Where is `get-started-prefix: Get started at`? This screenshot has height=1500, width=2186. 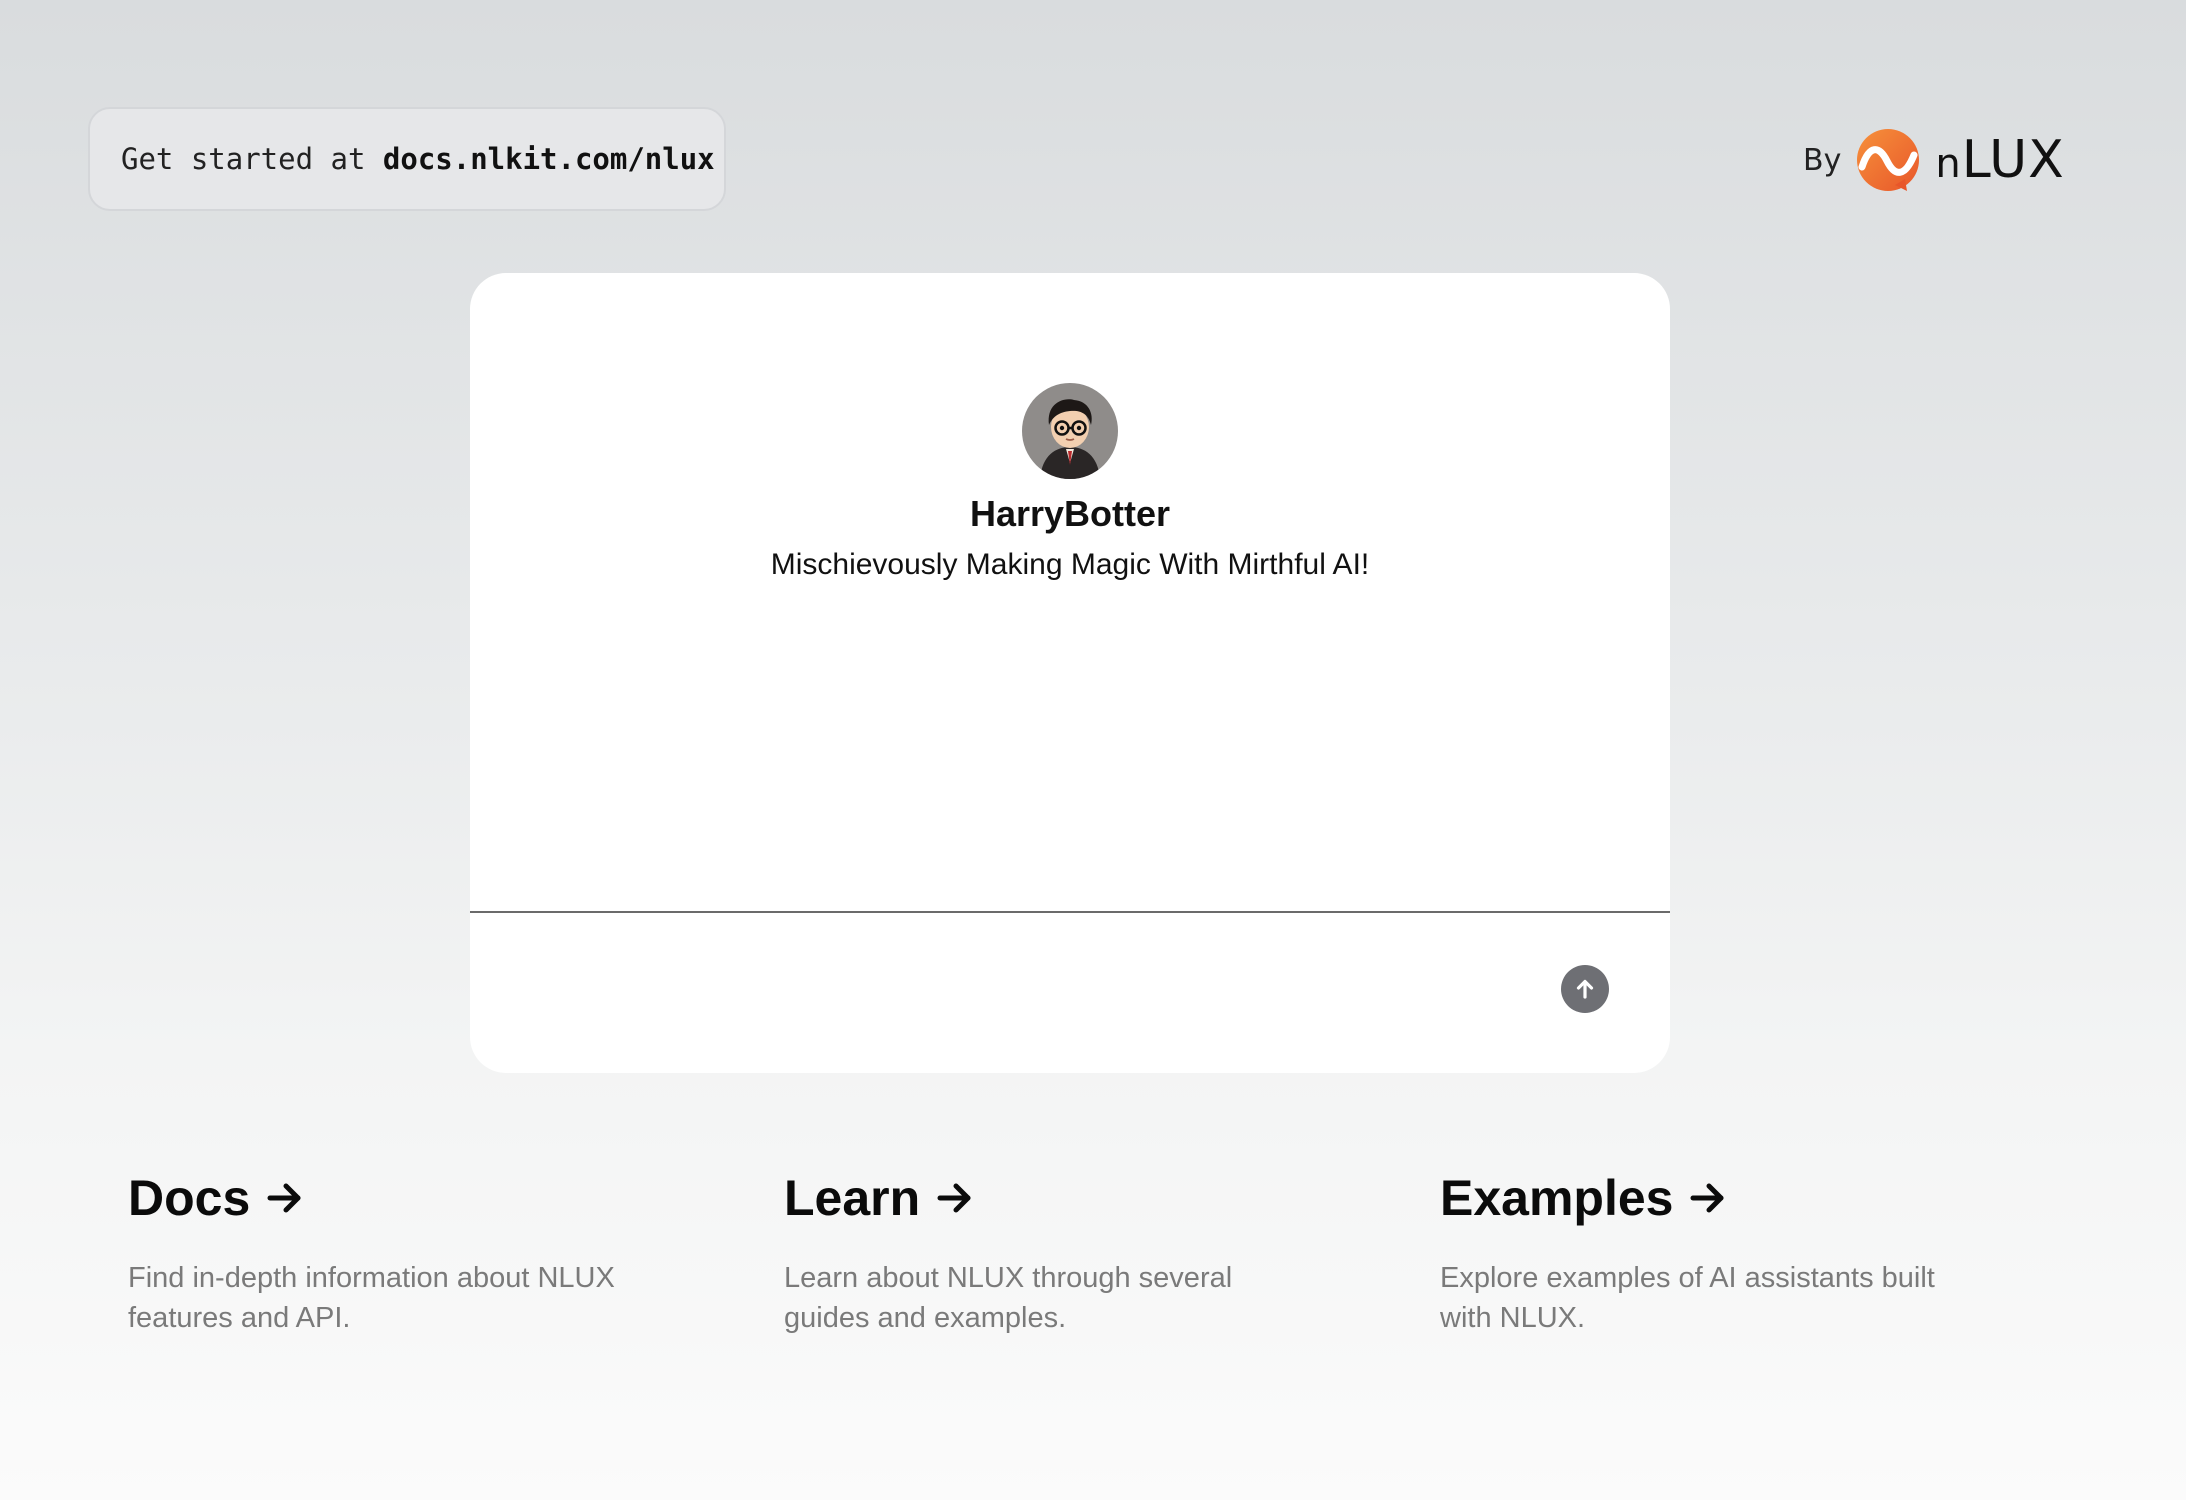
get-started-prefix: Get started at is located at coordinates (252, 159).